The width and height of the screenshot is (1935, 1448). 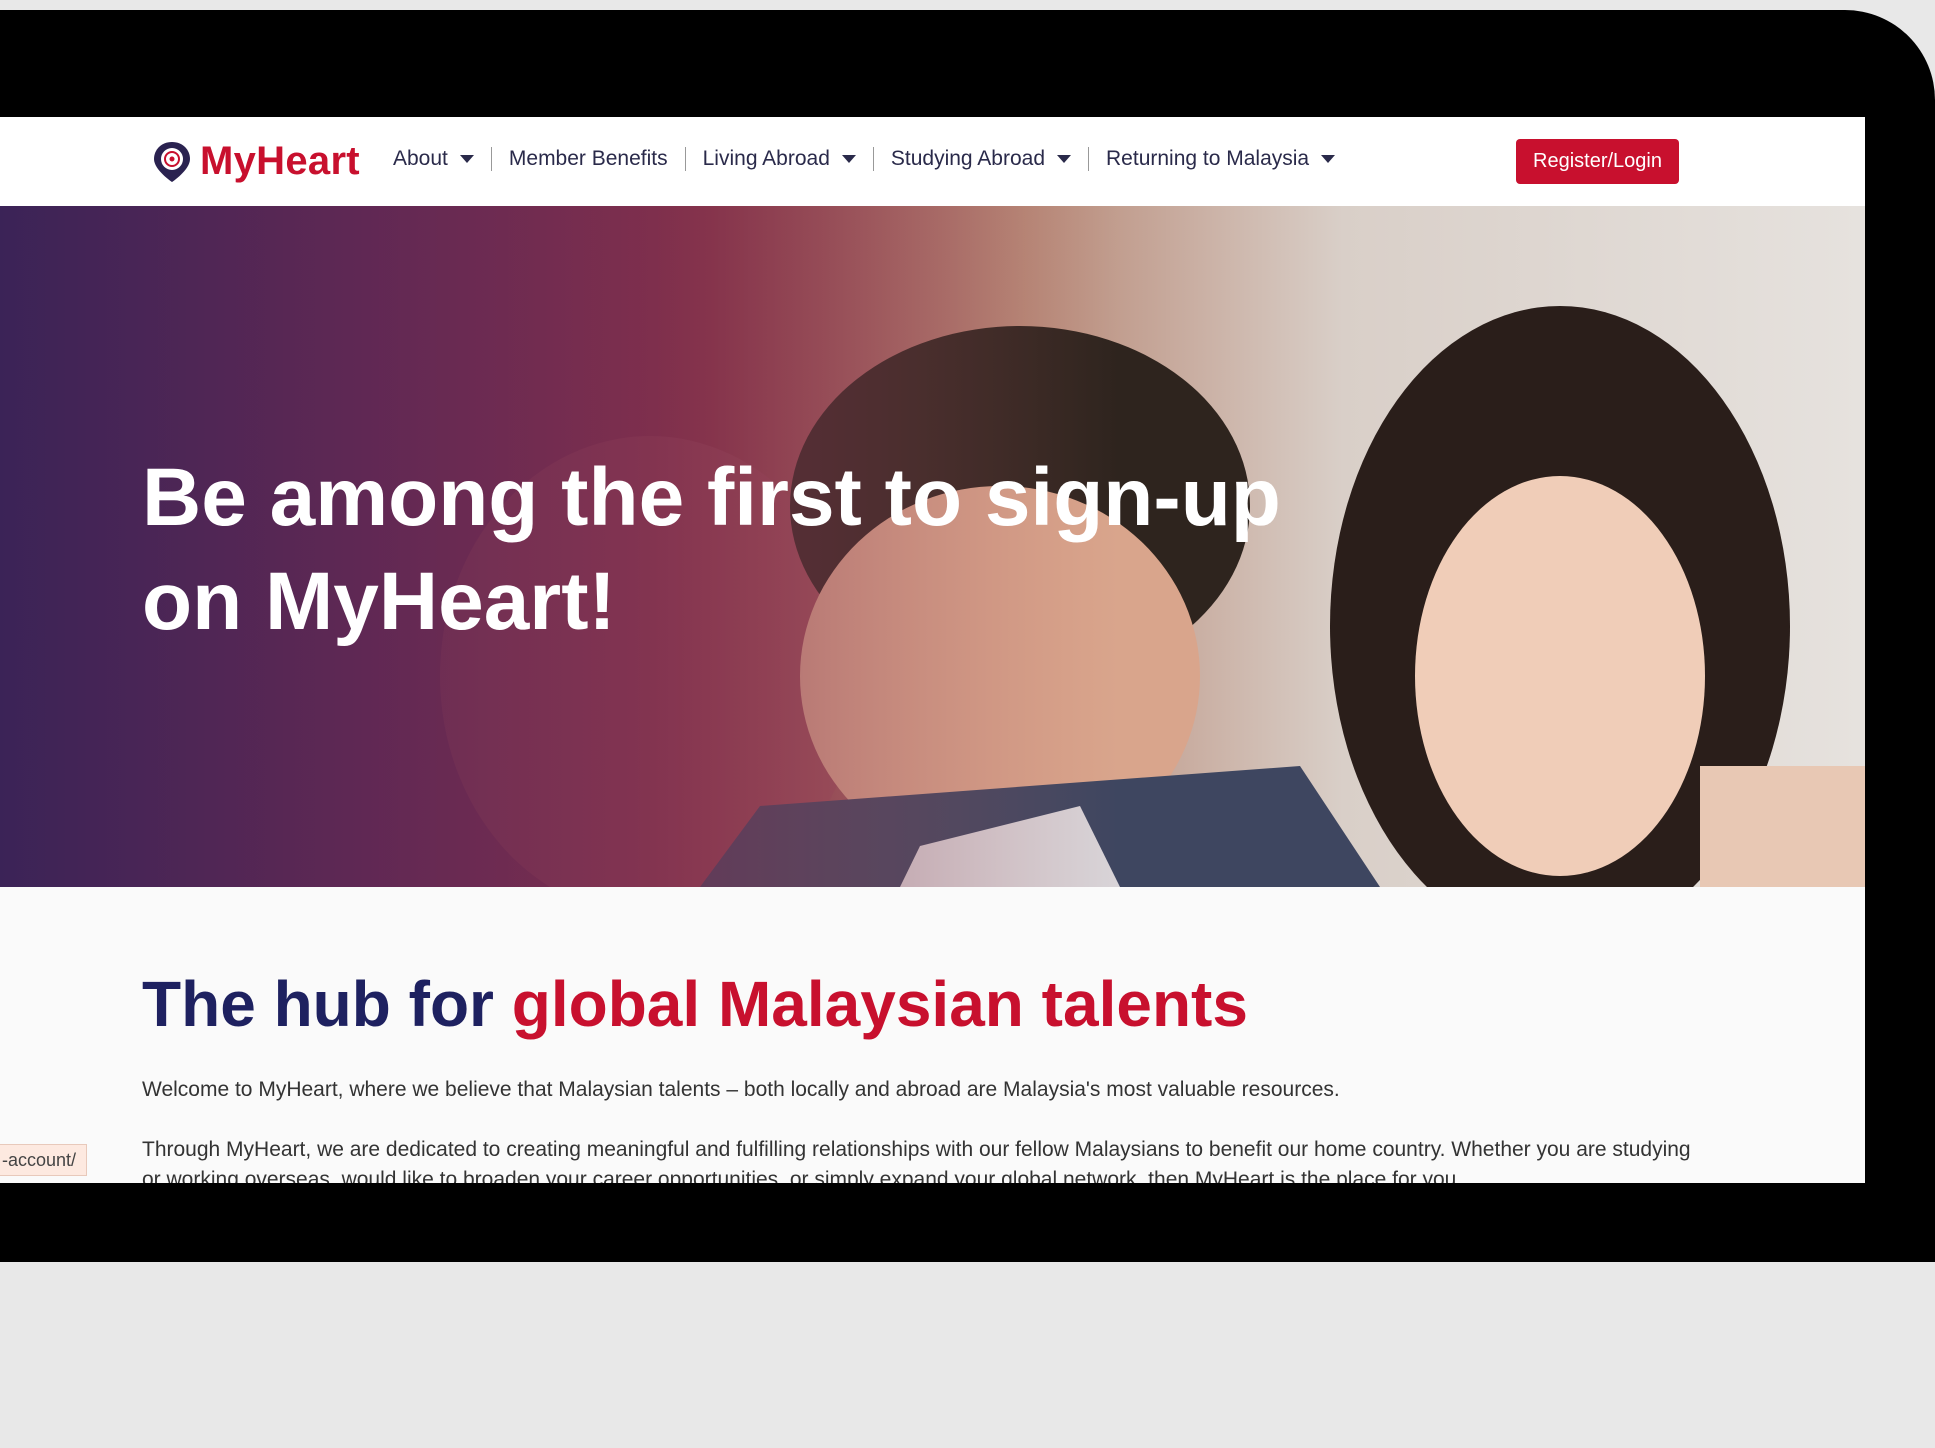 I want to click on nav-label: About, so click(x=420, y=158).